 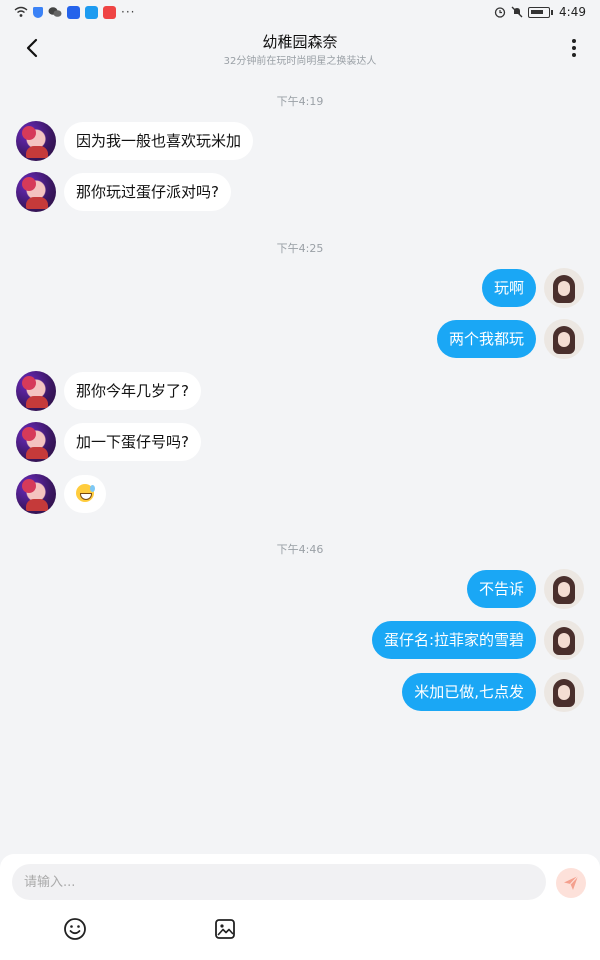 What do you see at coordinates (300, 907) in the screenshot?
I see `composer` at bounding box center [300, 907].